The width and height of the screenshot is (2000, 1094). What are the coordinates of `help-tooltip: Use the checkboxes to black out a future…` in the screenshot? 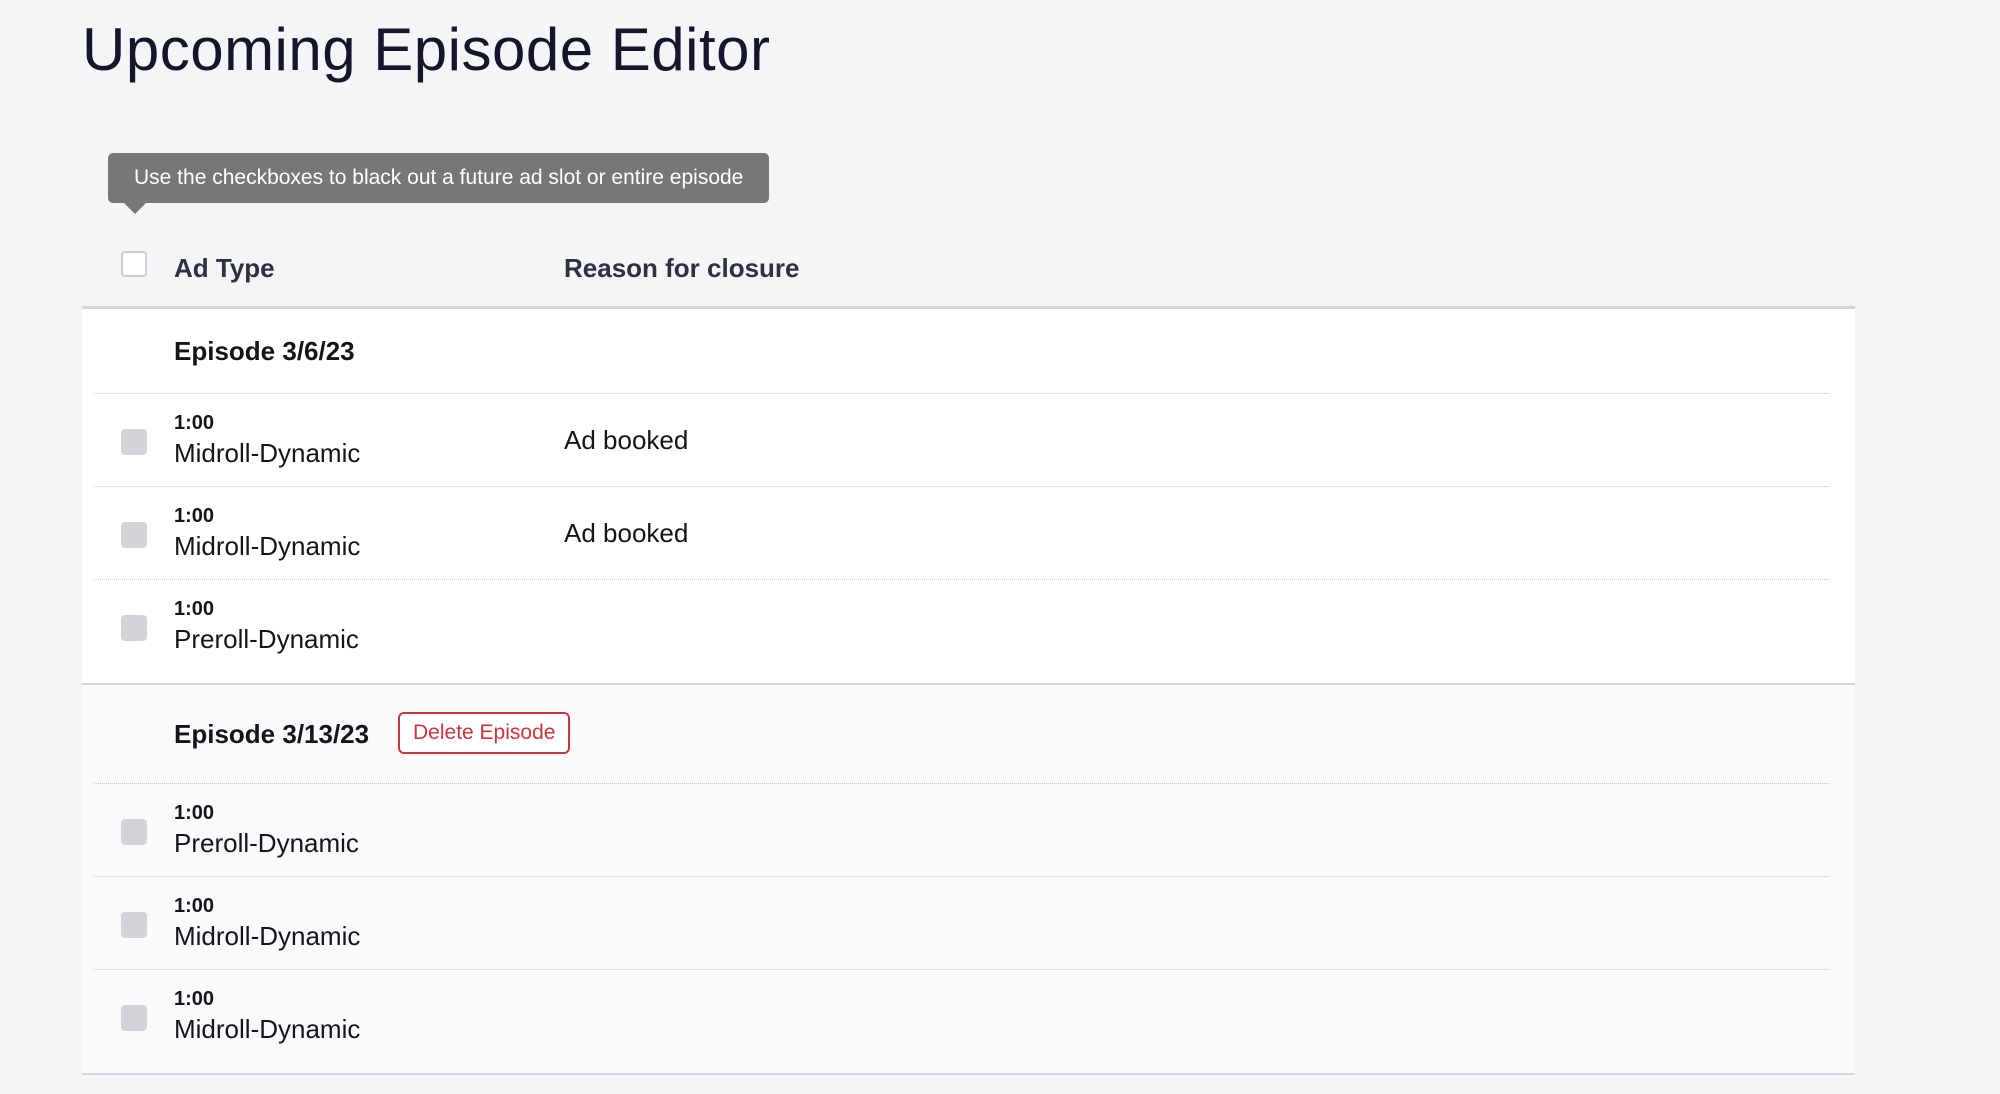 It's located at (439, 183).